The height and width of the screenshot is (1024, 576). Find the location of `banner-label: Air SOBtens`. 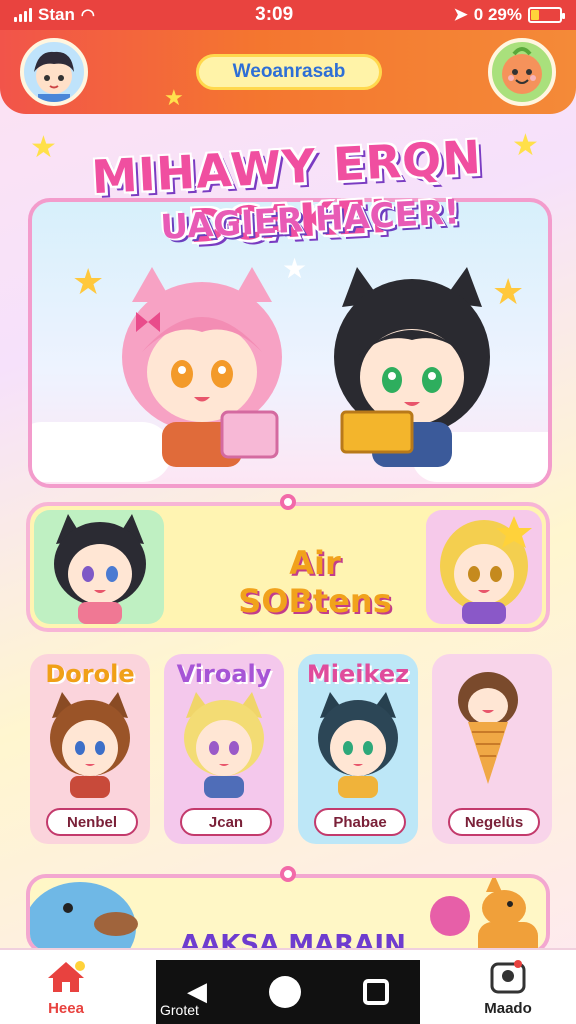

banner-label: Air SOBtens is located at coordinates (315, 582).